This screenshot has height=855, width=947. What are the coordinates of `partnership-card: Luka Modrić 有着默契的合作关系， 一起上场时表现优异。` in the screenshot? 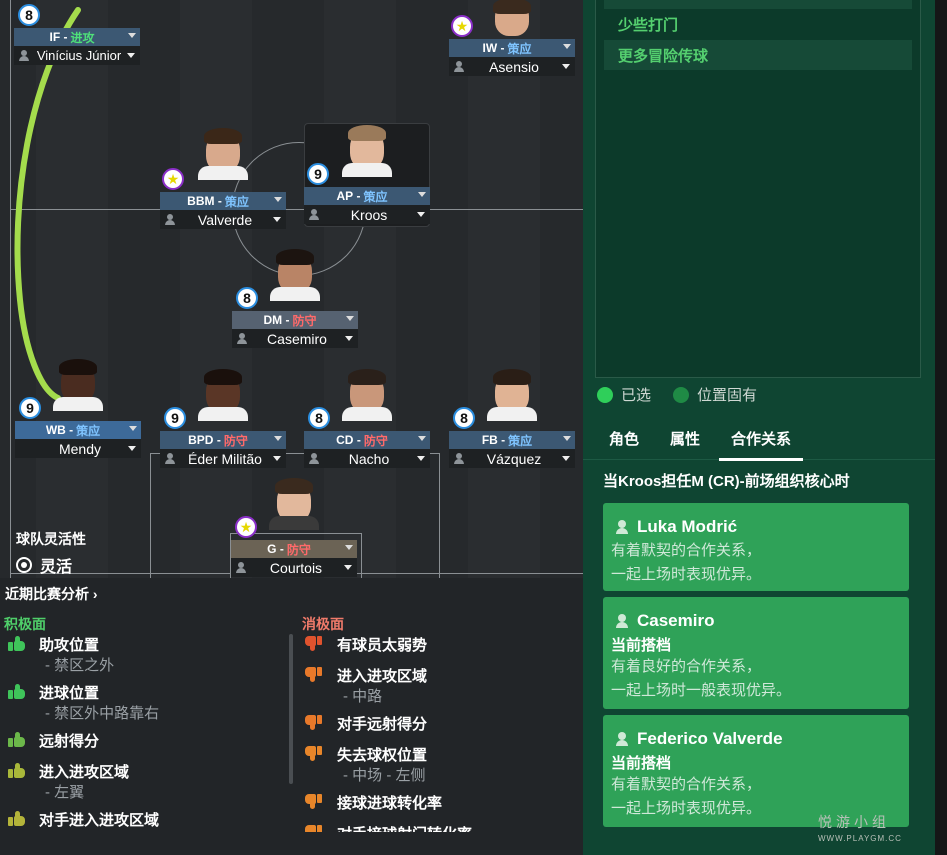 It's located at (756, 547).